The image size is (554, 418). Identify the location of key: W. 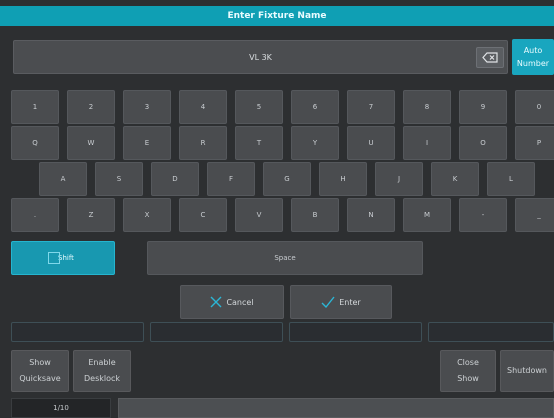
(91, 143).